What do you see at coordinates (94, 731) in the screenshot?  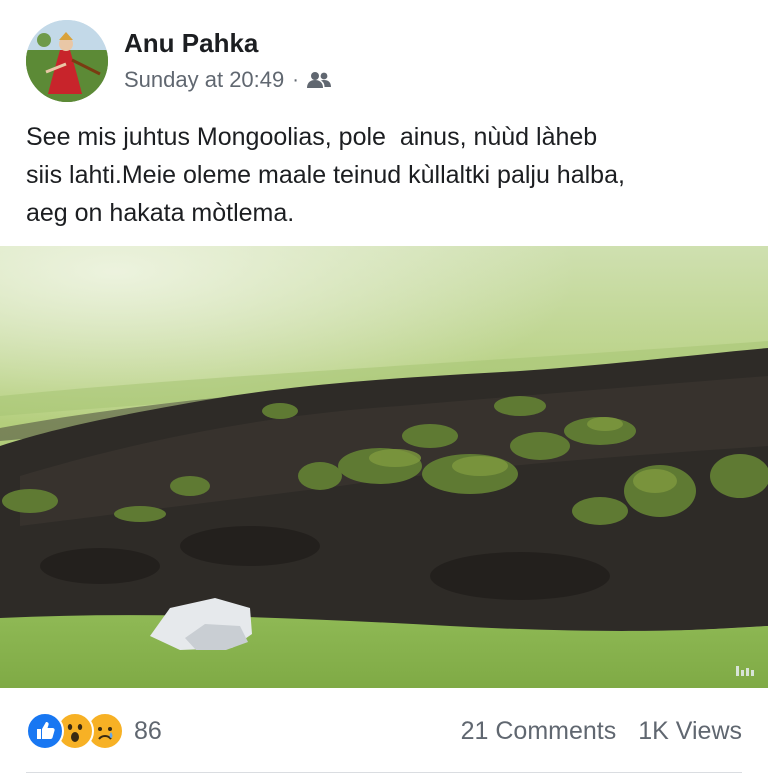 I see `reactions-summary: 86` at bounding box center [94, 731].